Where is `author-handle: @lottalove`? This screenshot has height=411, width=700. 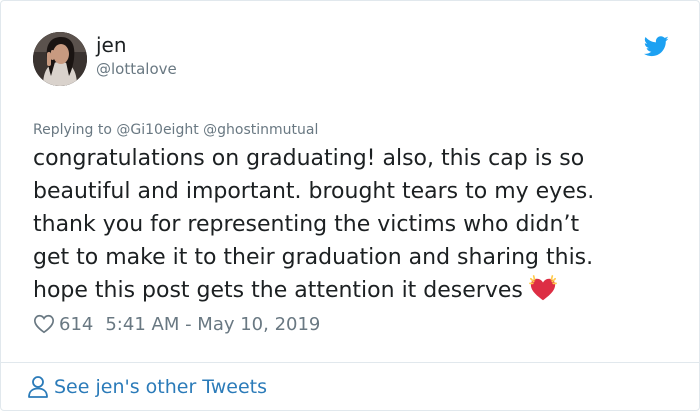 author-handle: @lottalove is located at coordinates (136, 69).